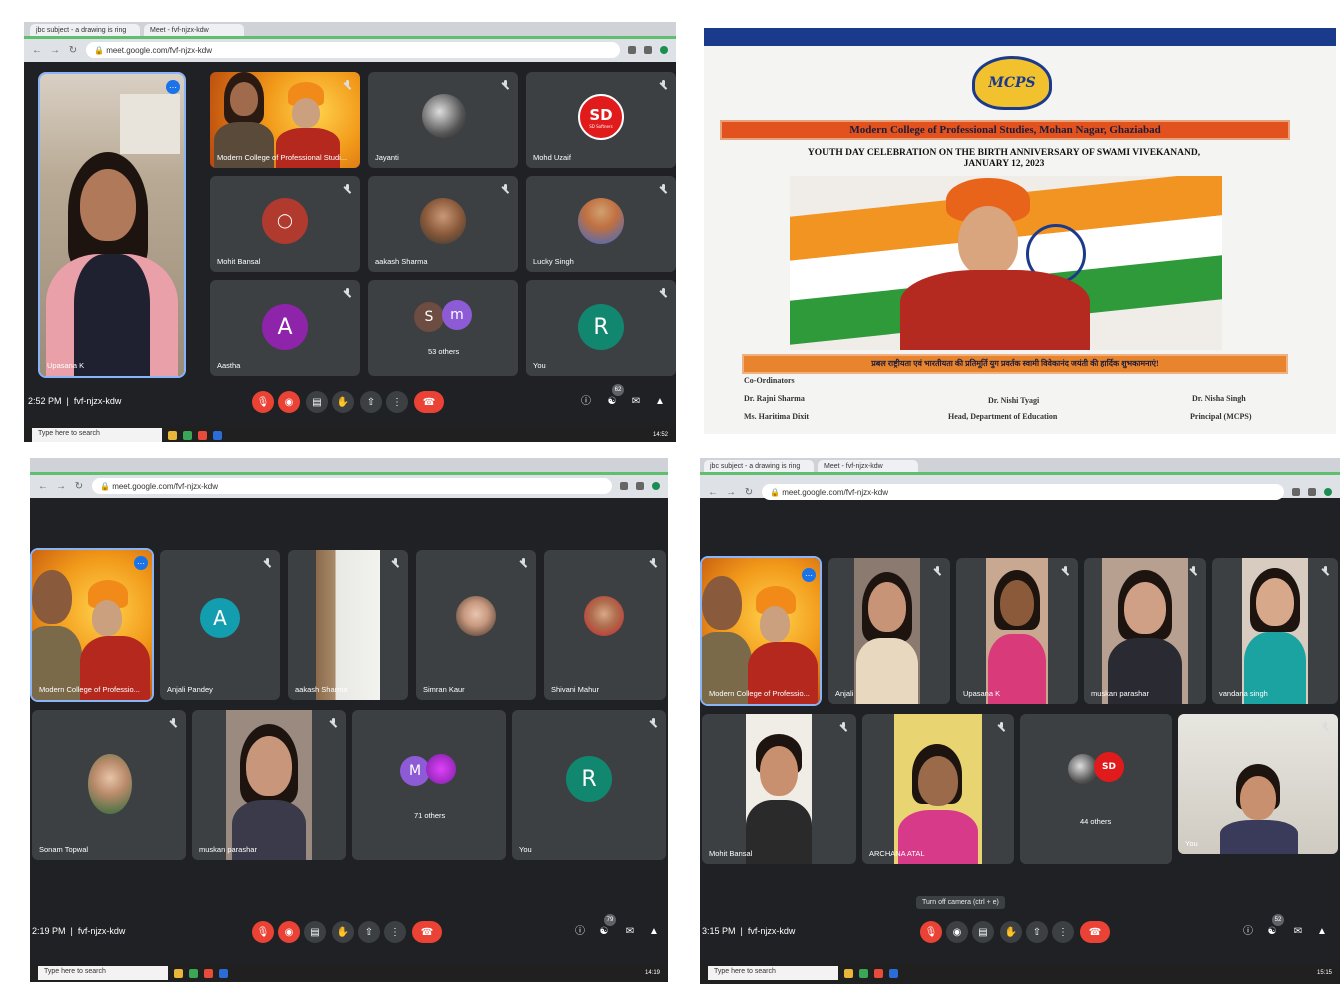 Image resolution: width=1344 pixels, height=993 pixels. I want to click on participant-tile: Shivani Mahur, so click(605, 625).